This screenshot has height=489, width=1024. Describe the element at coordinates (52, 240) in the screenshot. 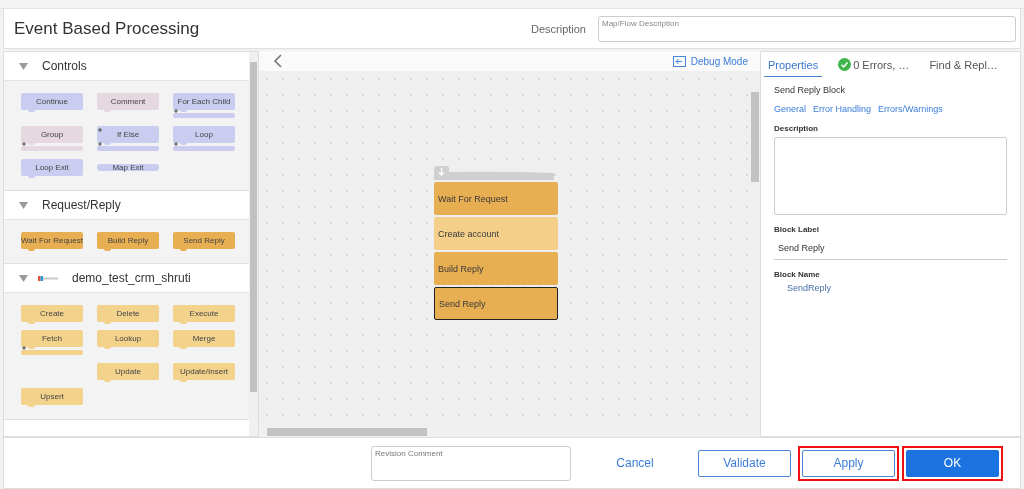

I see `palette-block: Wait For Request` at that location.